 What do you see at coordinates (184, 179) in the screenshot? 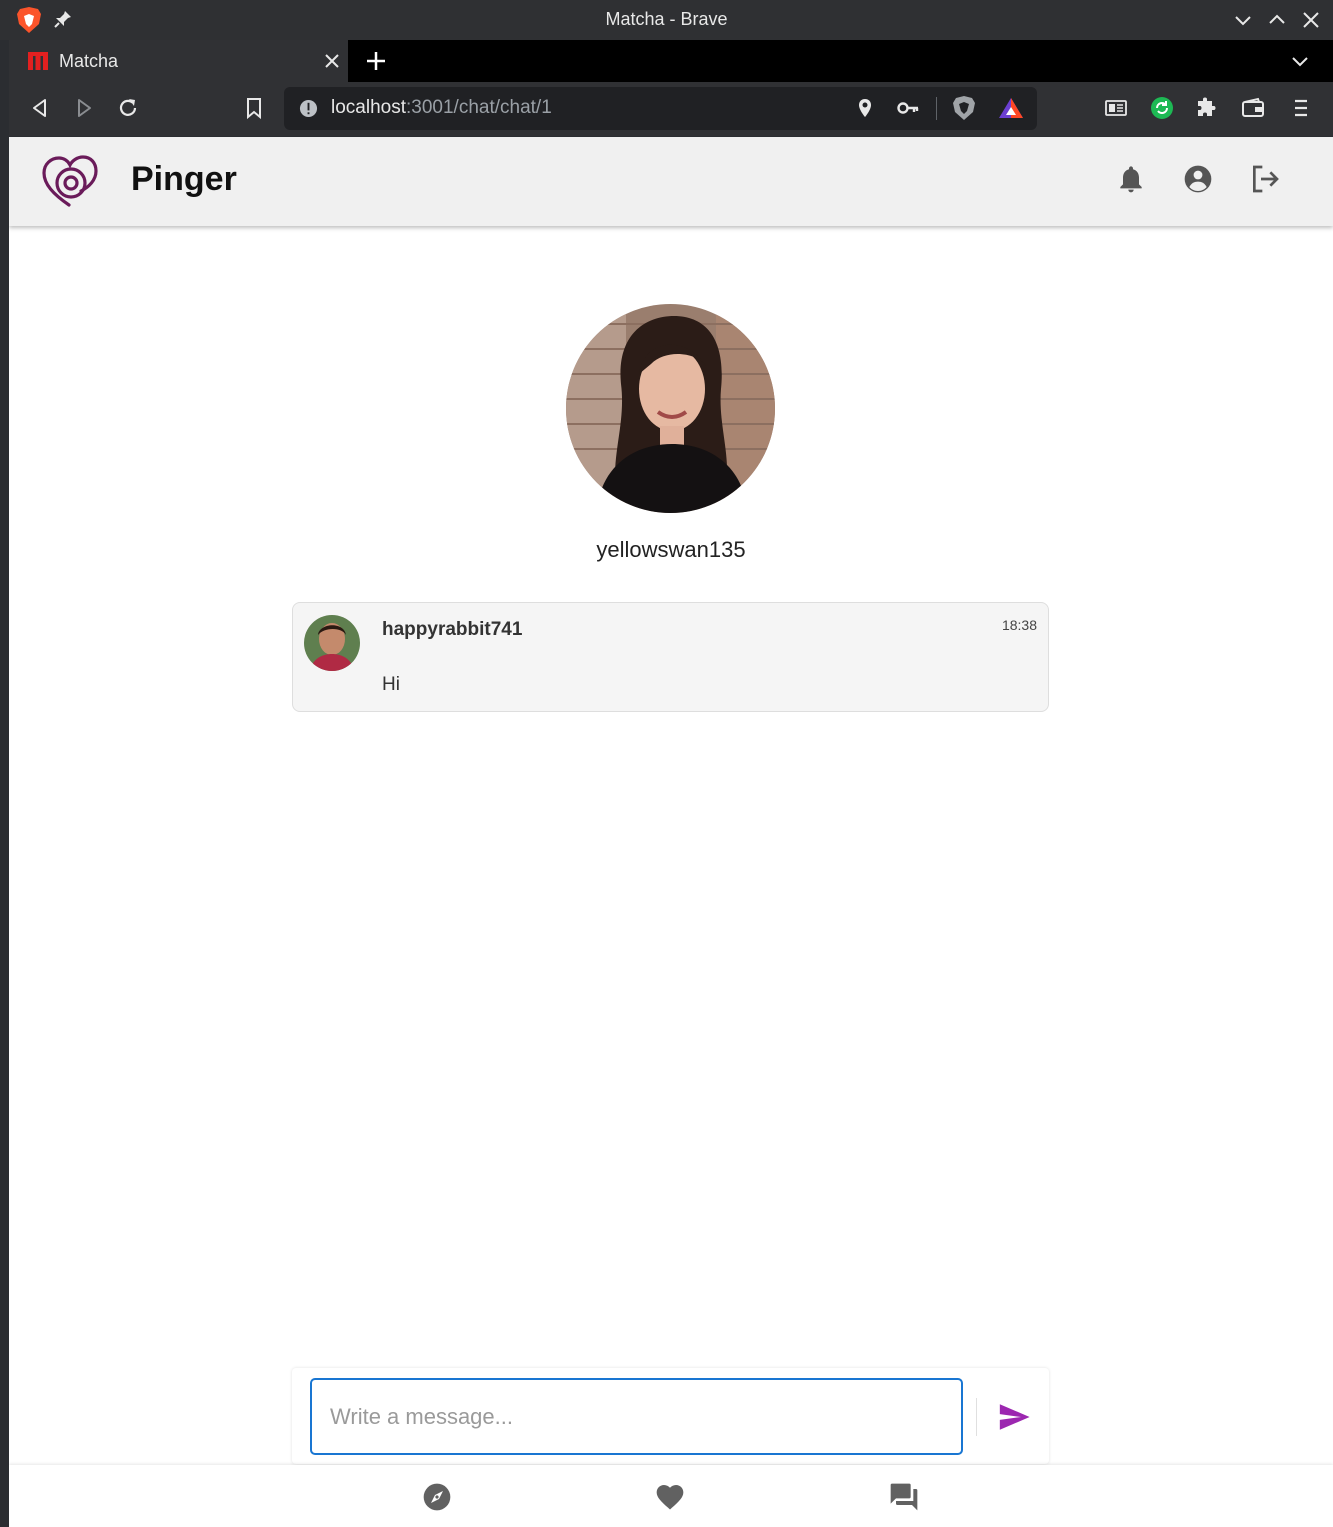
I see `app-brand: Pinger` at bounding box center [184, 179].